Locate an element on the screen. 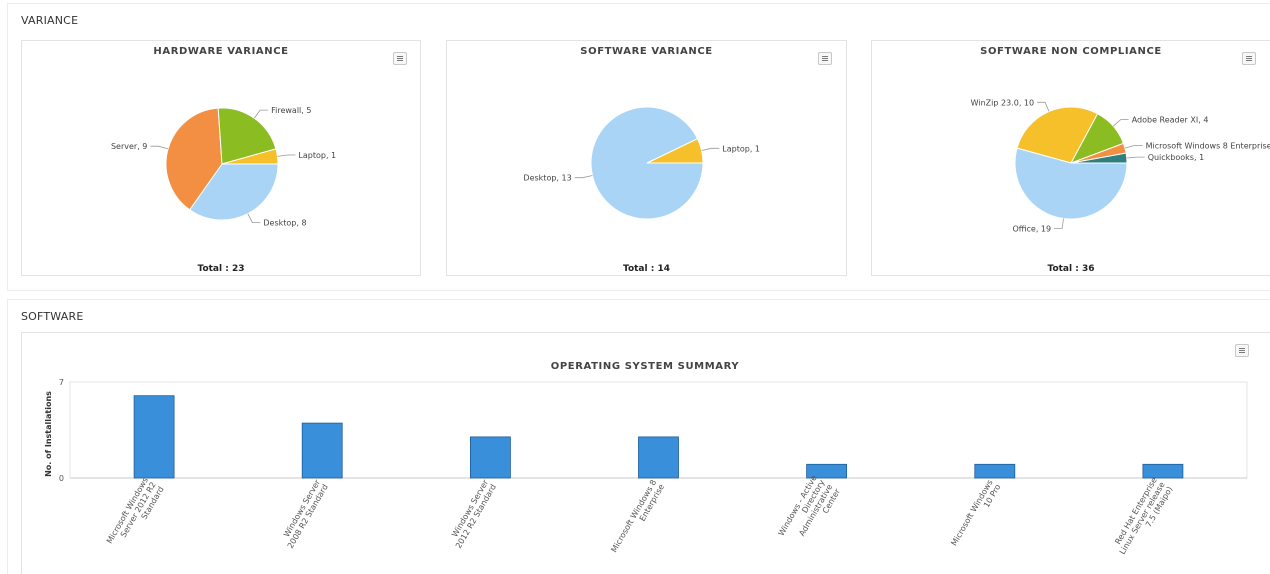 The width and height of the screenshot is (1270, 574). svg-text:Microsoft WindowsServer 2012 R: Microsoft WindowsServer 2012 R2Standard is located at coordinates (135, 515).